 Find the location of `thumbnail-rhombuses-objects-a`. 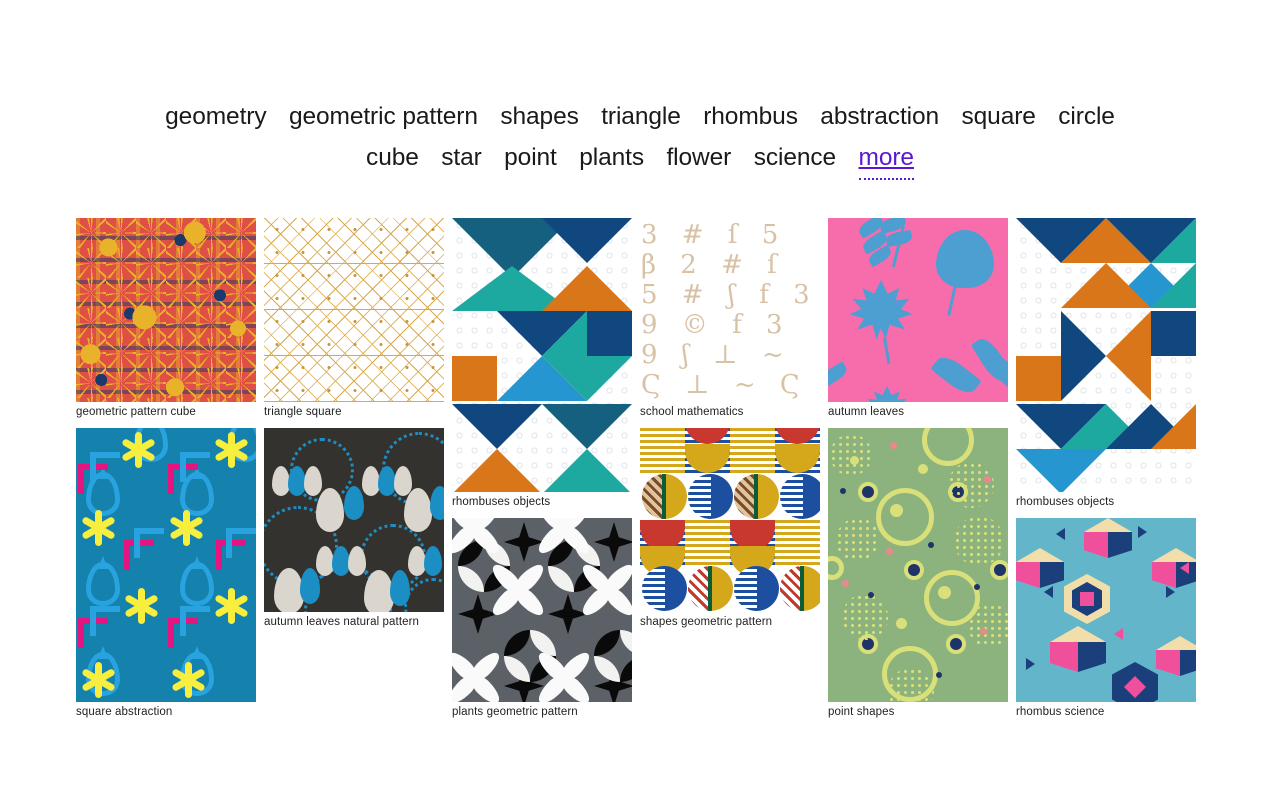

thumbnail-rhombuses-objects-a is located at coordinates (542, 355).